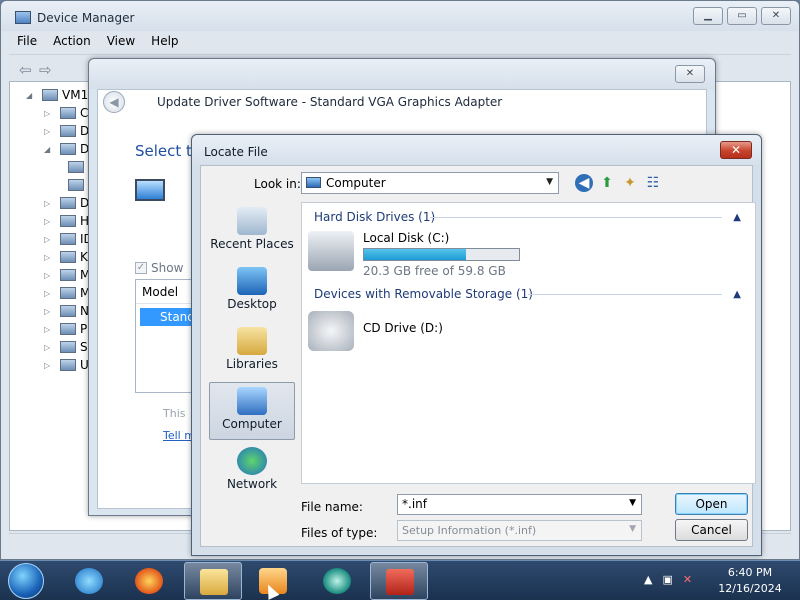 This screenshot has height=600, width=800. Describe the element at coordinates (711, 530) in the screenshot. I see `cancel-button: Cancel` at that location.